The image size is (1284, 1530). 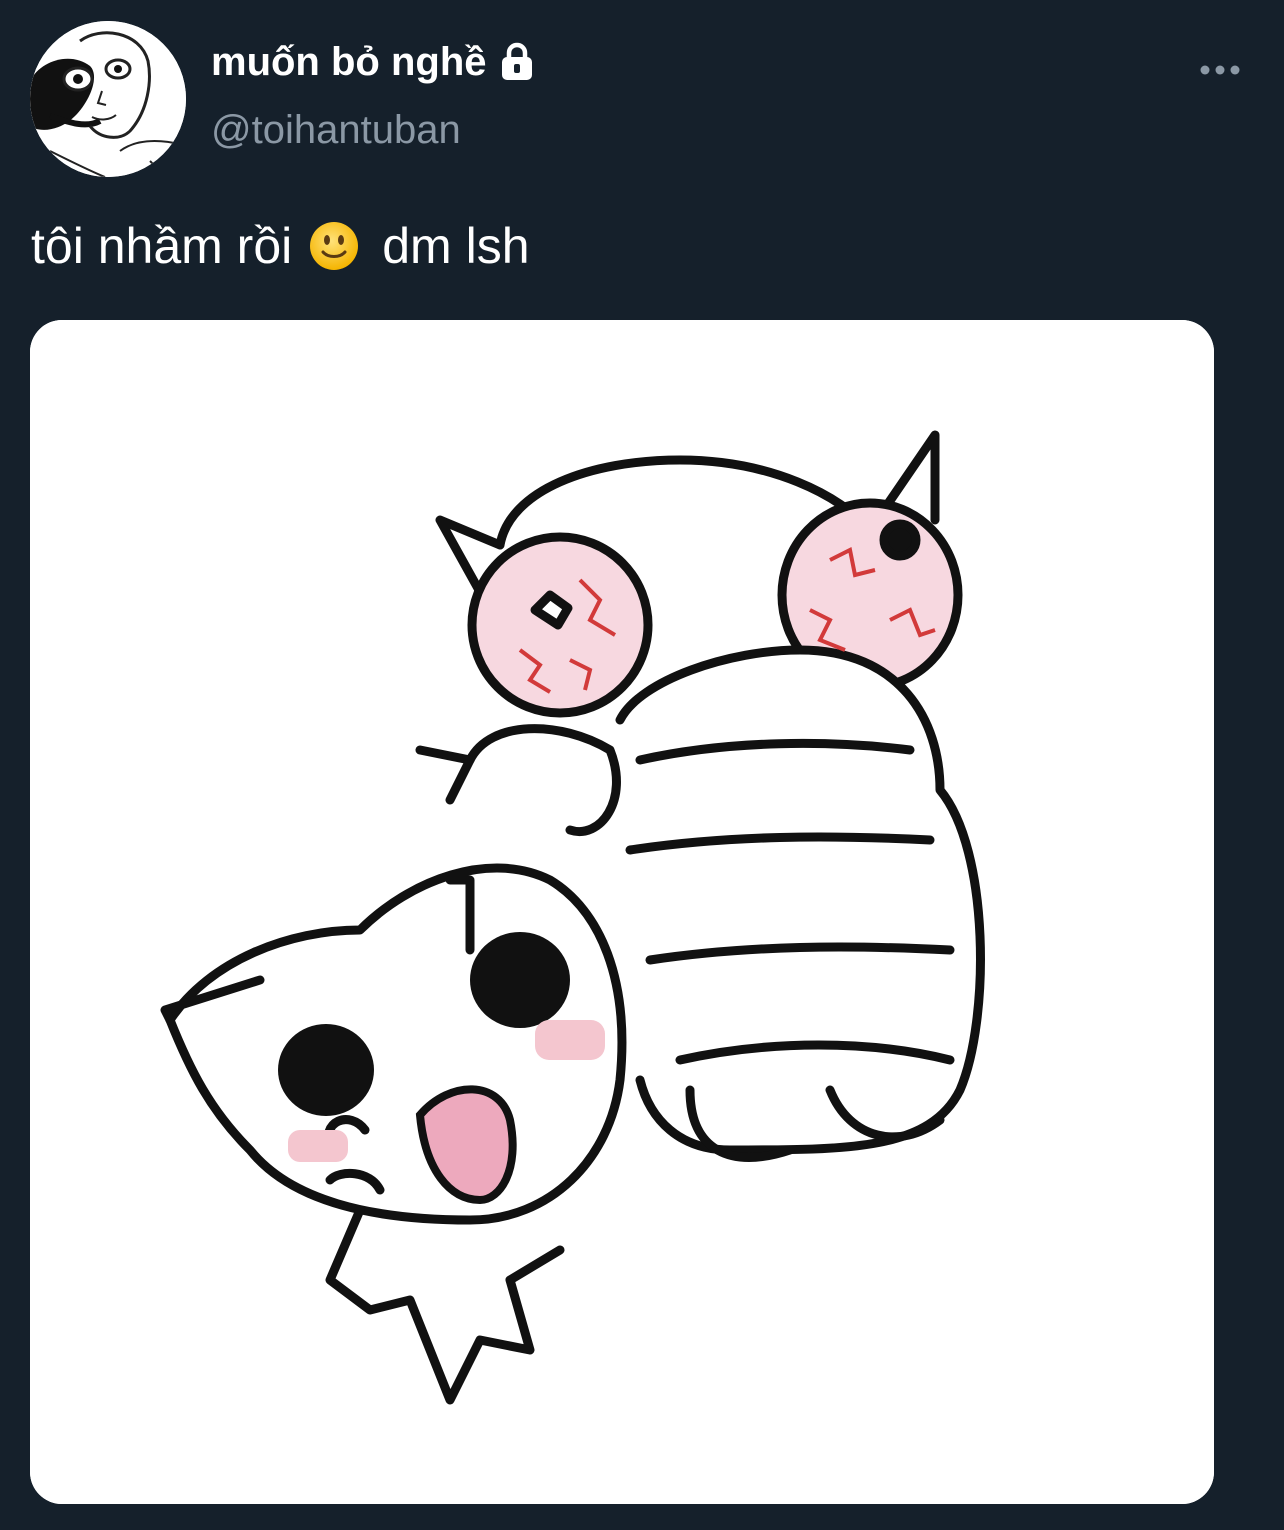 I want to click on author-name-row: muốn bỏ nghề, so click(x=375, y=62).